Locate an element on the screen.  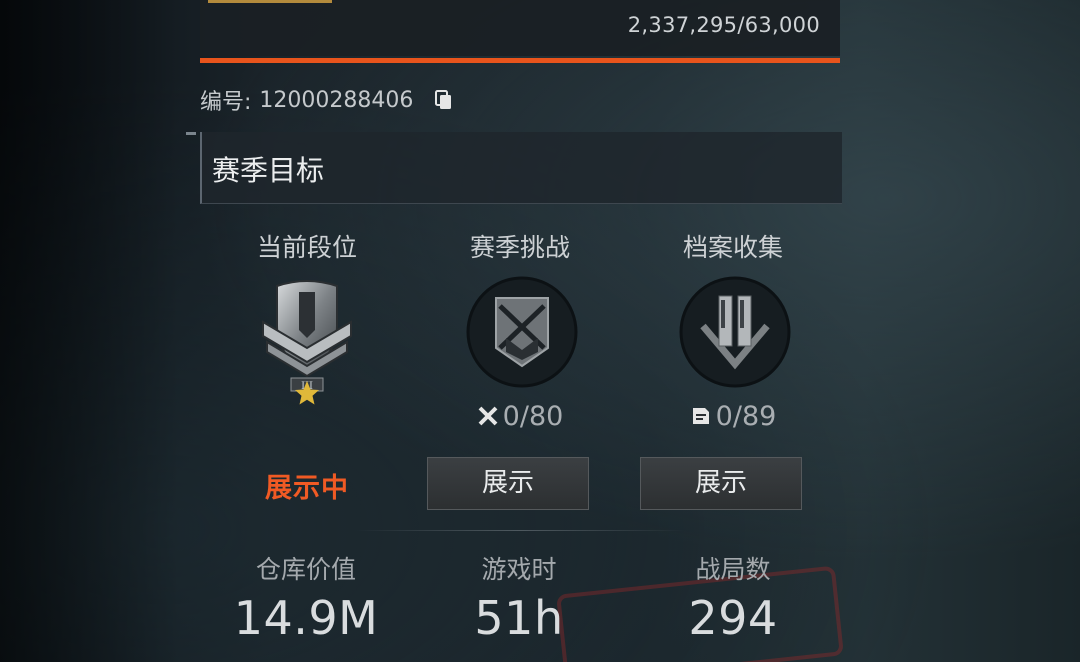
star-icon is located at coordinates (307, 393).